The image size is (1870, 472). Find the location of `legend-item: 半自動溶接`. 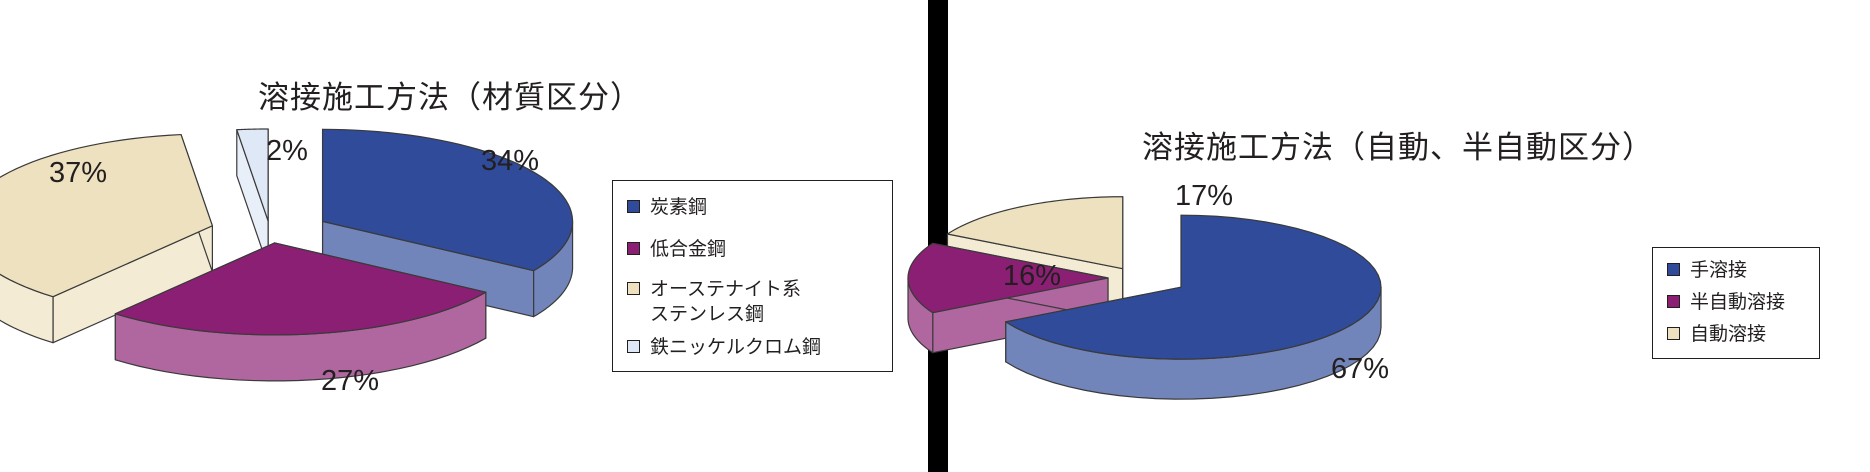

legend-item: 半自動溶接 is located at coordinates (1726, 302).